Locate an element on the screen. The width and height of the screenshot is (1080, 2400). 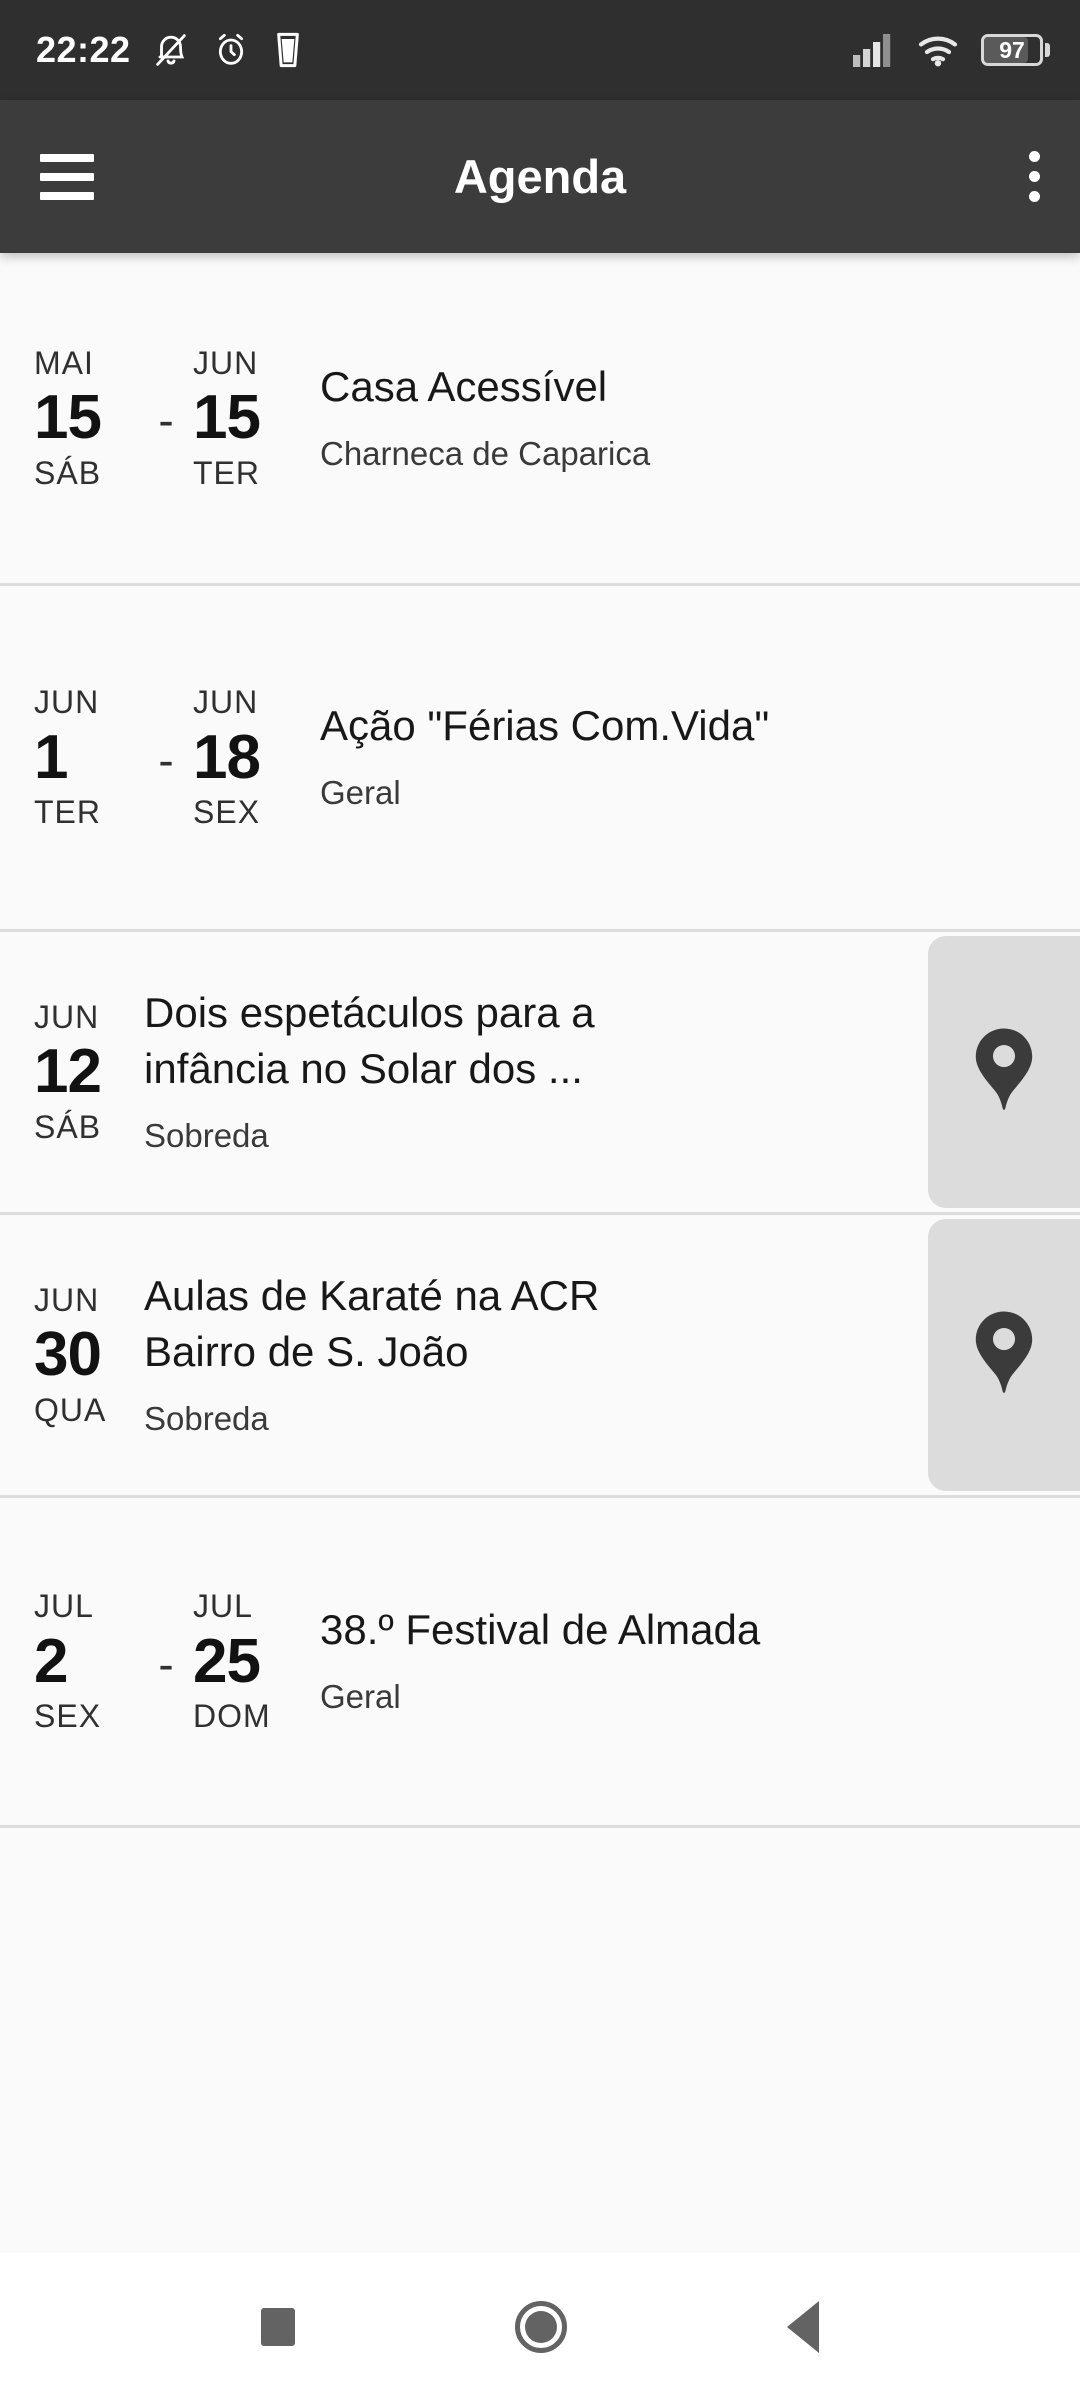
page-title: Agenda is located at coordinates (540, 176).